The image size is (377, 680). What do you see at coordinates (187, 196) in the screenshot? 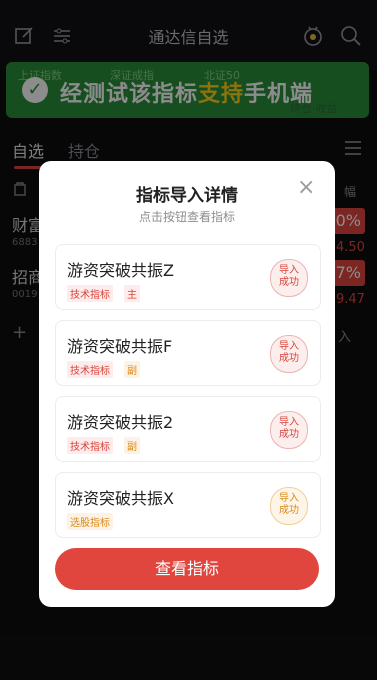
I see `modal-title: 指标导入详情` at bounding box center [187, 196].